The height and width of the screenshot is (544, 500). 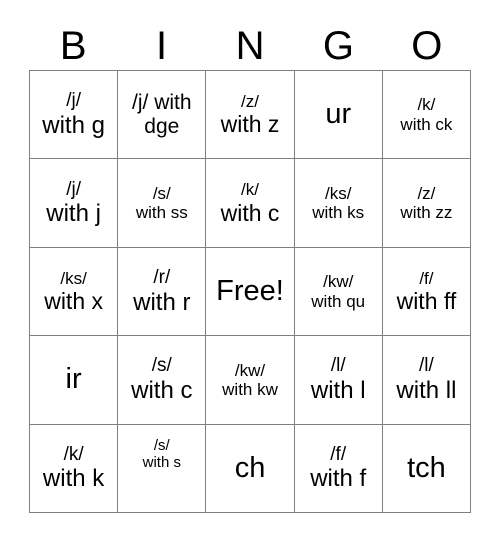 What do you see at coordinates (73, 301) in the screenshot?
I see `cell-spelling: with x` at bounding box center [73, 301].